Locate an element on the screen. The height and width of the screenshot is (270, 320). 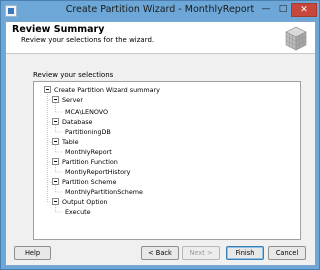
finish-button: Finish is located at coordinates (245, 253).